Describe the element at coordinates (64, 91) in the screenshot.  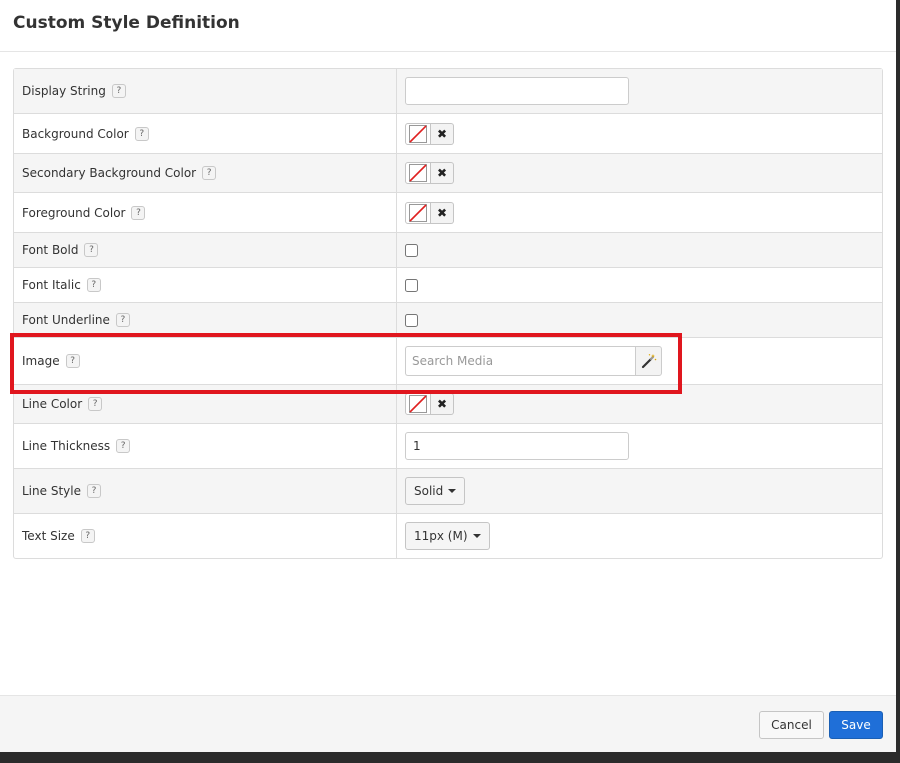
I see `row-label: Display String` at that location.